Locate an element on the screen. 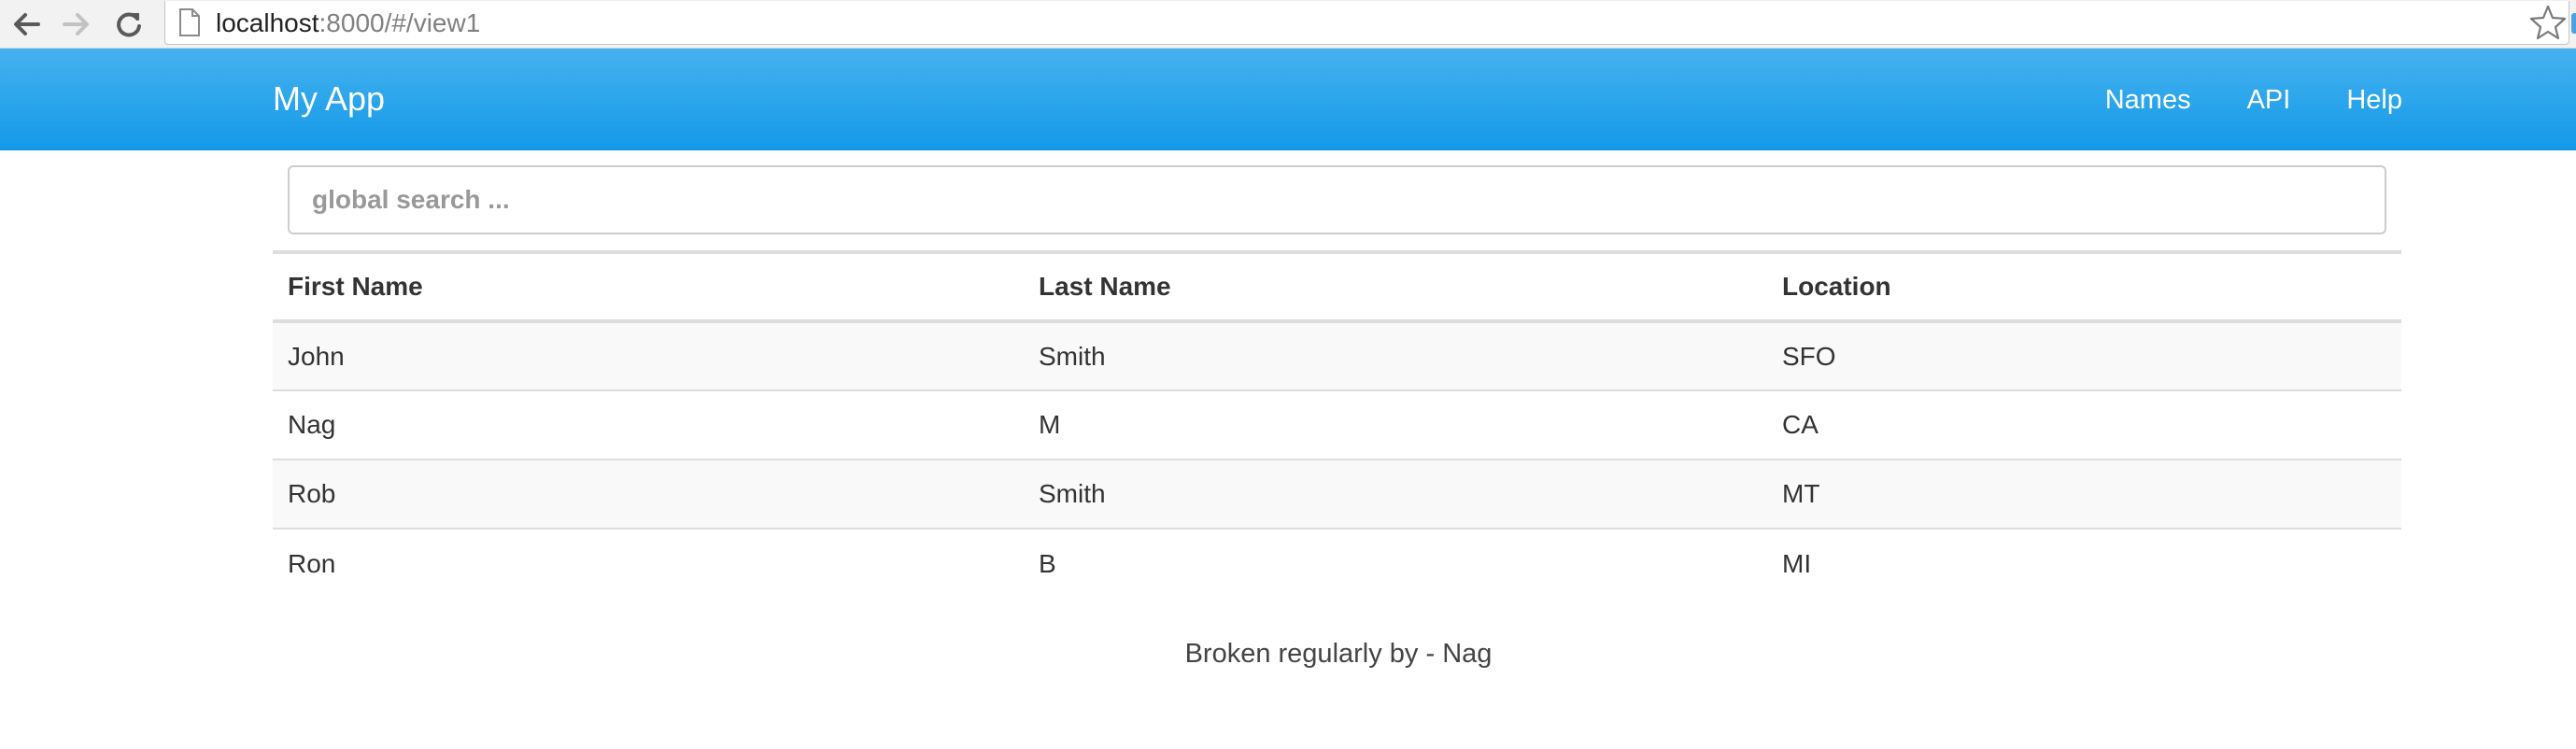 Image resolution: width=2576 pixels, height=749 pixels. cell-last-name: B is located at coordinates (1047, 563).